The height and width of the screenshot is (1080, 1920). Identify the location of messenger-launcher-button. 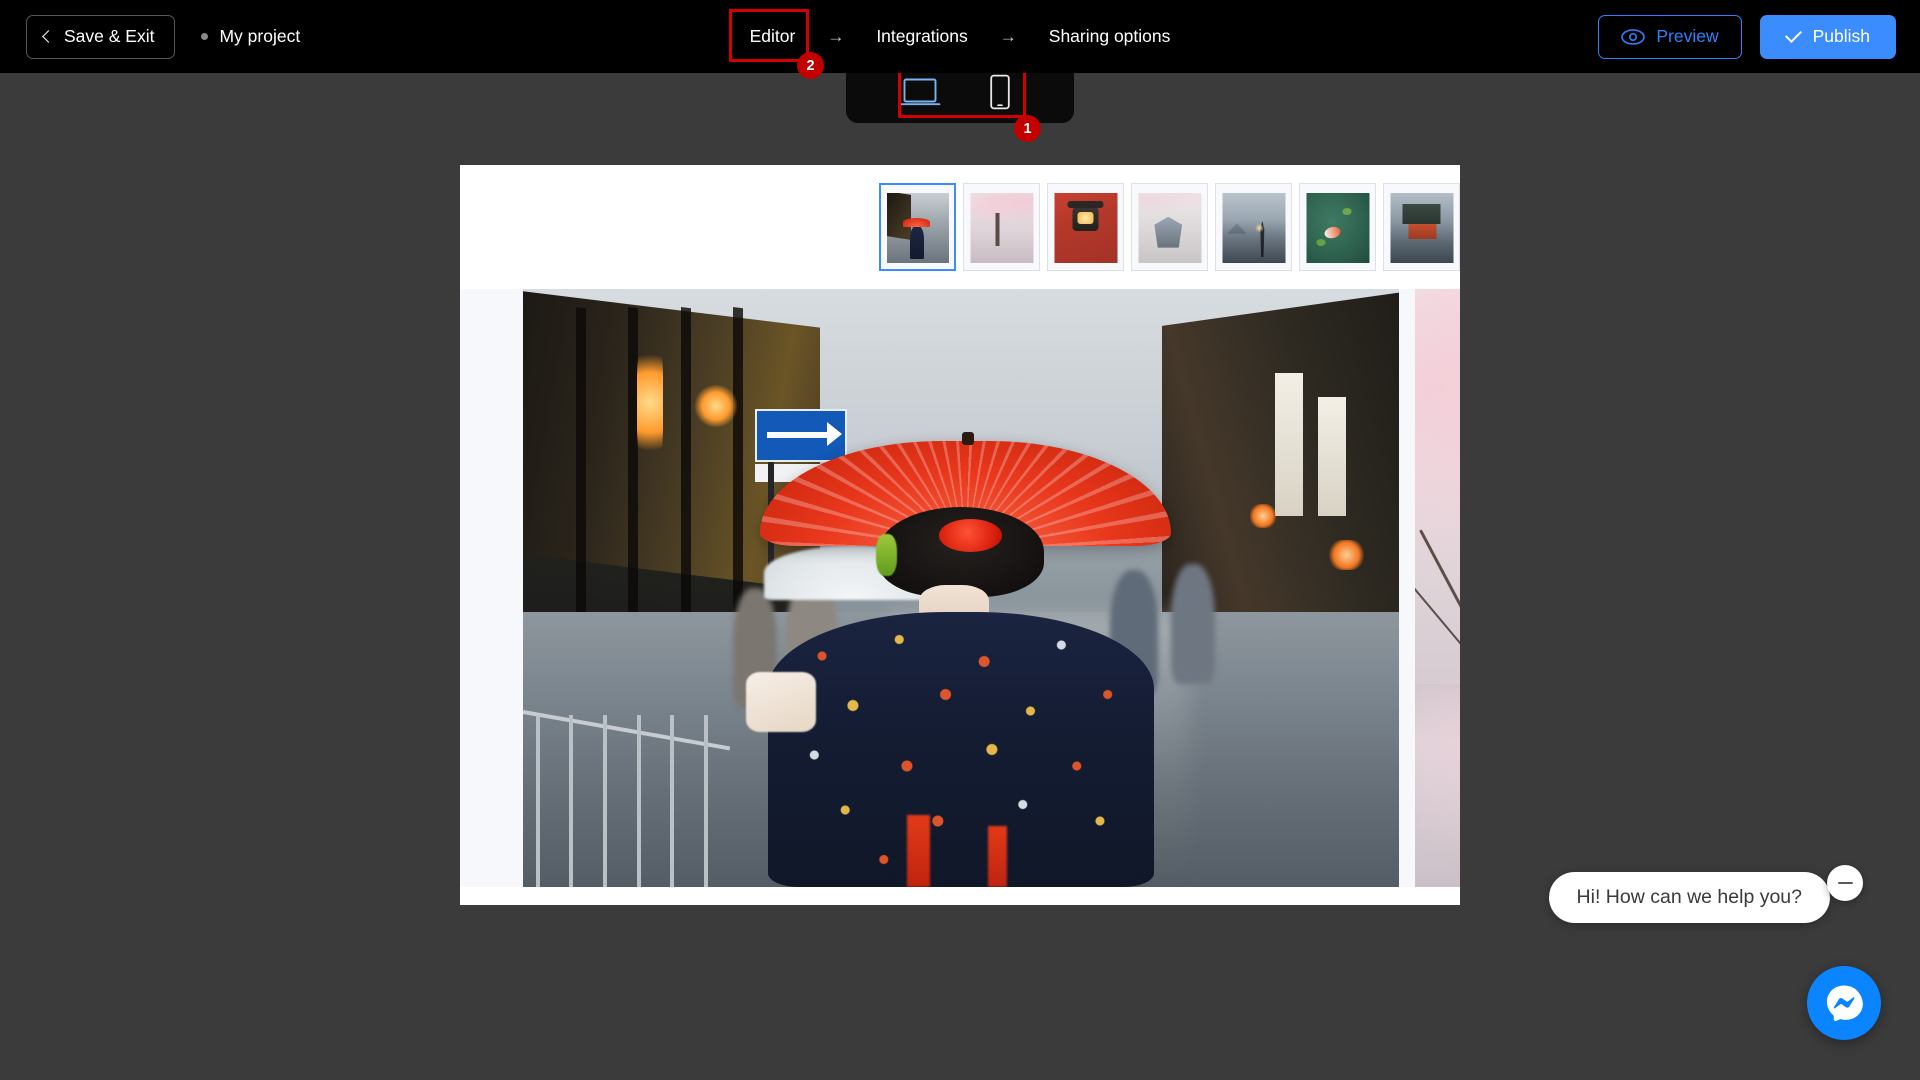
(1844, 1003).